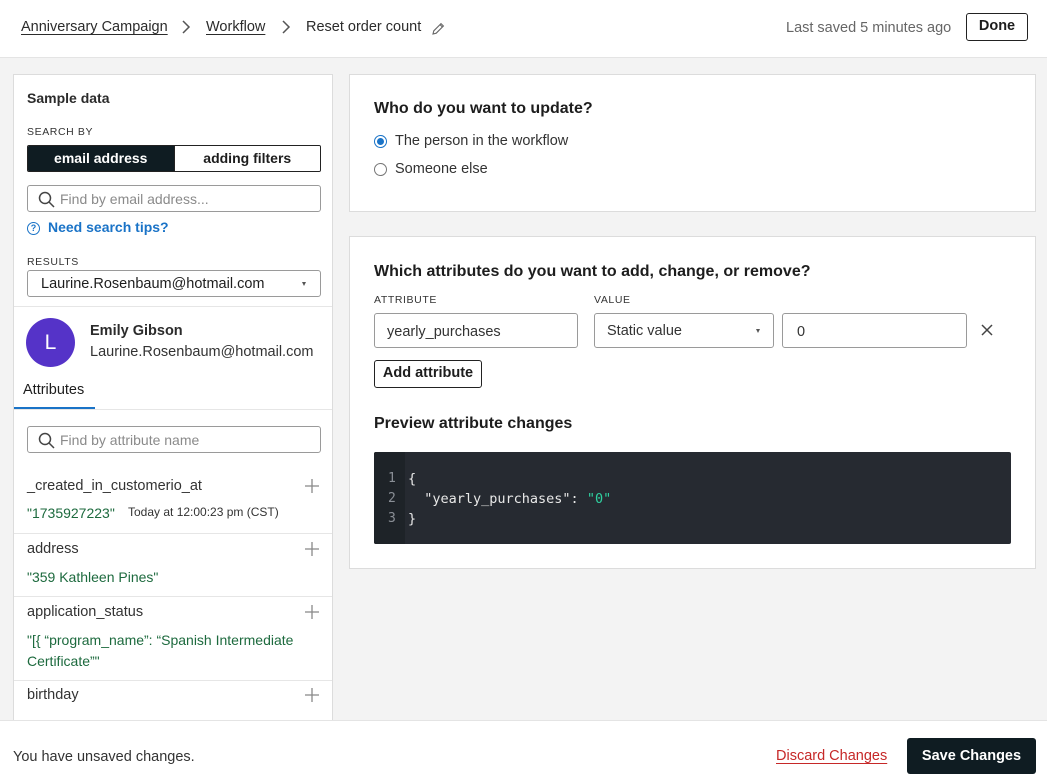 This screenshot has height=783, width=1047. What do you see at coordinates (801, 332) in the screenshot?
I see `value-input-value: 0` at bounding box center [801, 332].